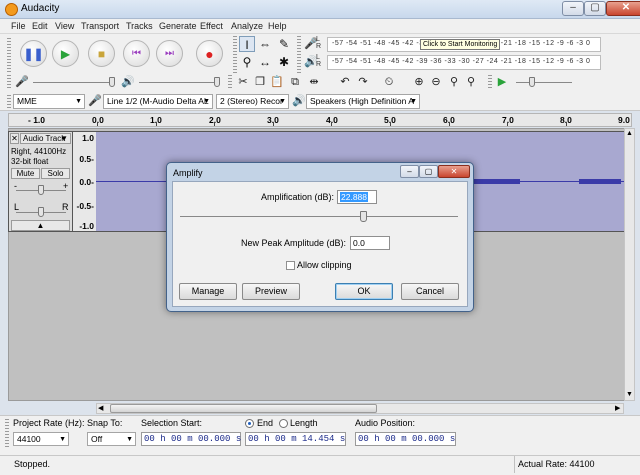 This screenshot has width=640, height=475. What do you see at coordinates (364, 291) in the screenshot?
I see `ok-button: OK` at bounding box center [364, 291].